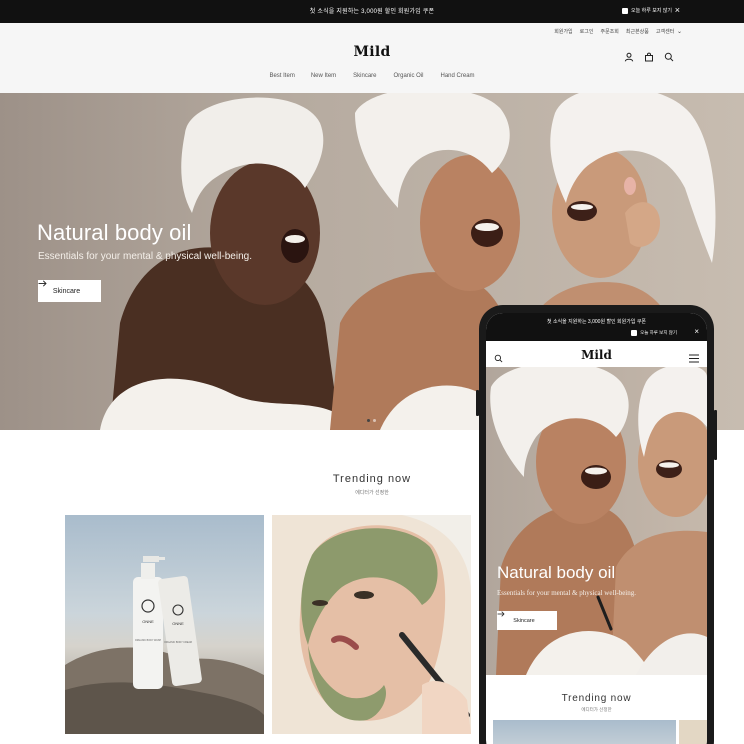 The height and width of the screenshot is (744, 744). I want to click on mobile-hide-today-toggle: 오늘 하루 보지 않기, so click(654, 333).